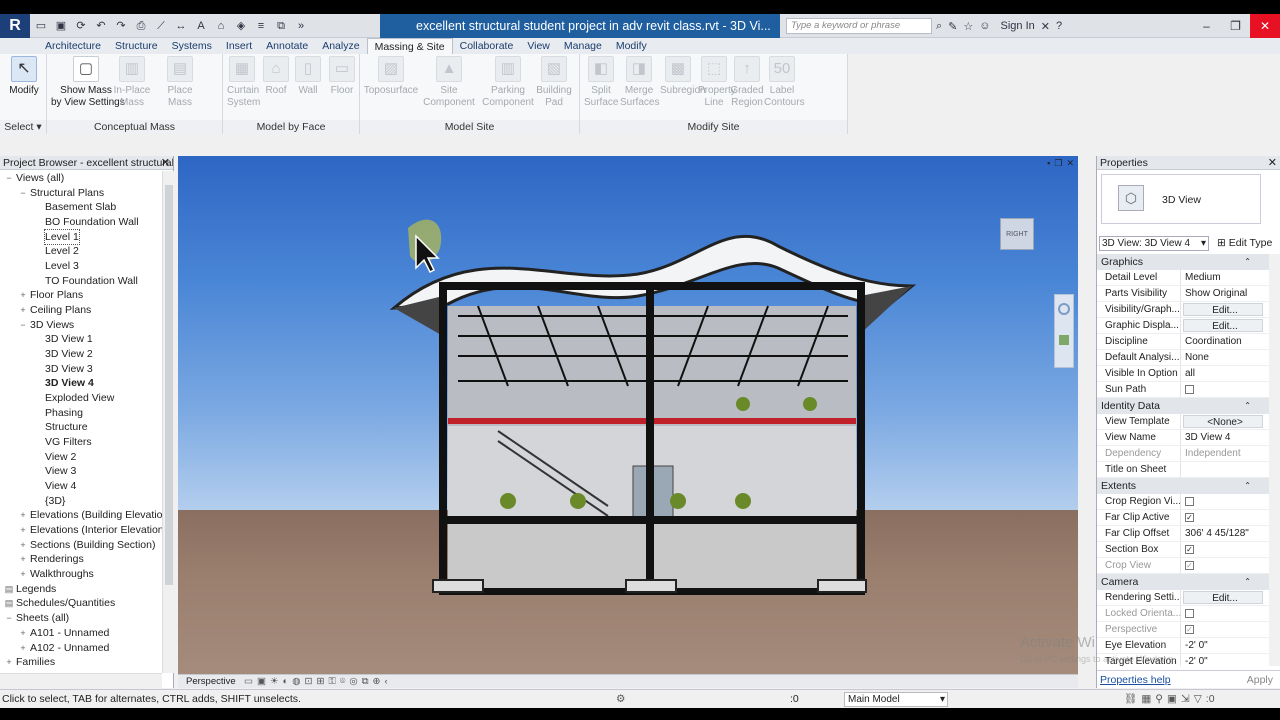 The image size is (1280, 720). Describe the element at coordinates (309, 681) in the screenshot. I see `crop-icon: ⊡` at that location.